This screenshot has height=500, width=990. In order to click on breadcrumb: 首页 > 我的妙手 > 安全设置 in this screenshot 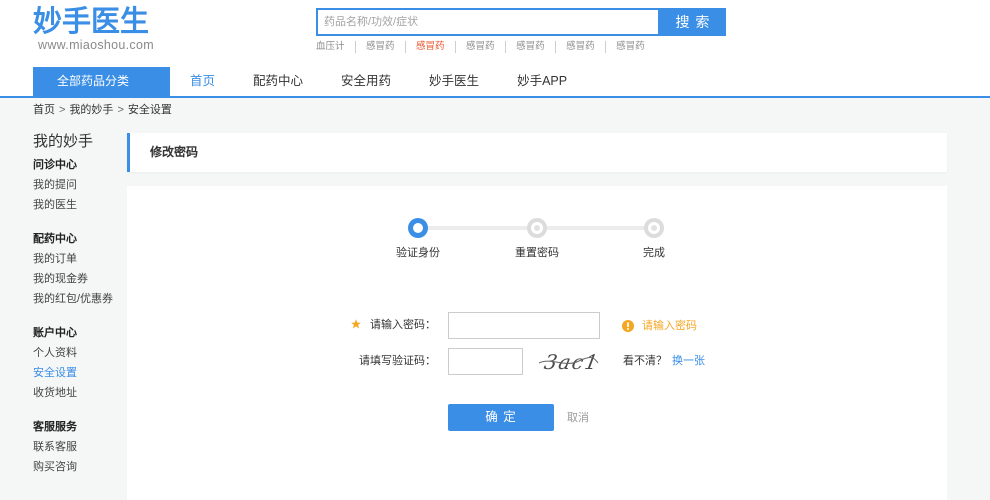, I will do `click(102, 110)`.